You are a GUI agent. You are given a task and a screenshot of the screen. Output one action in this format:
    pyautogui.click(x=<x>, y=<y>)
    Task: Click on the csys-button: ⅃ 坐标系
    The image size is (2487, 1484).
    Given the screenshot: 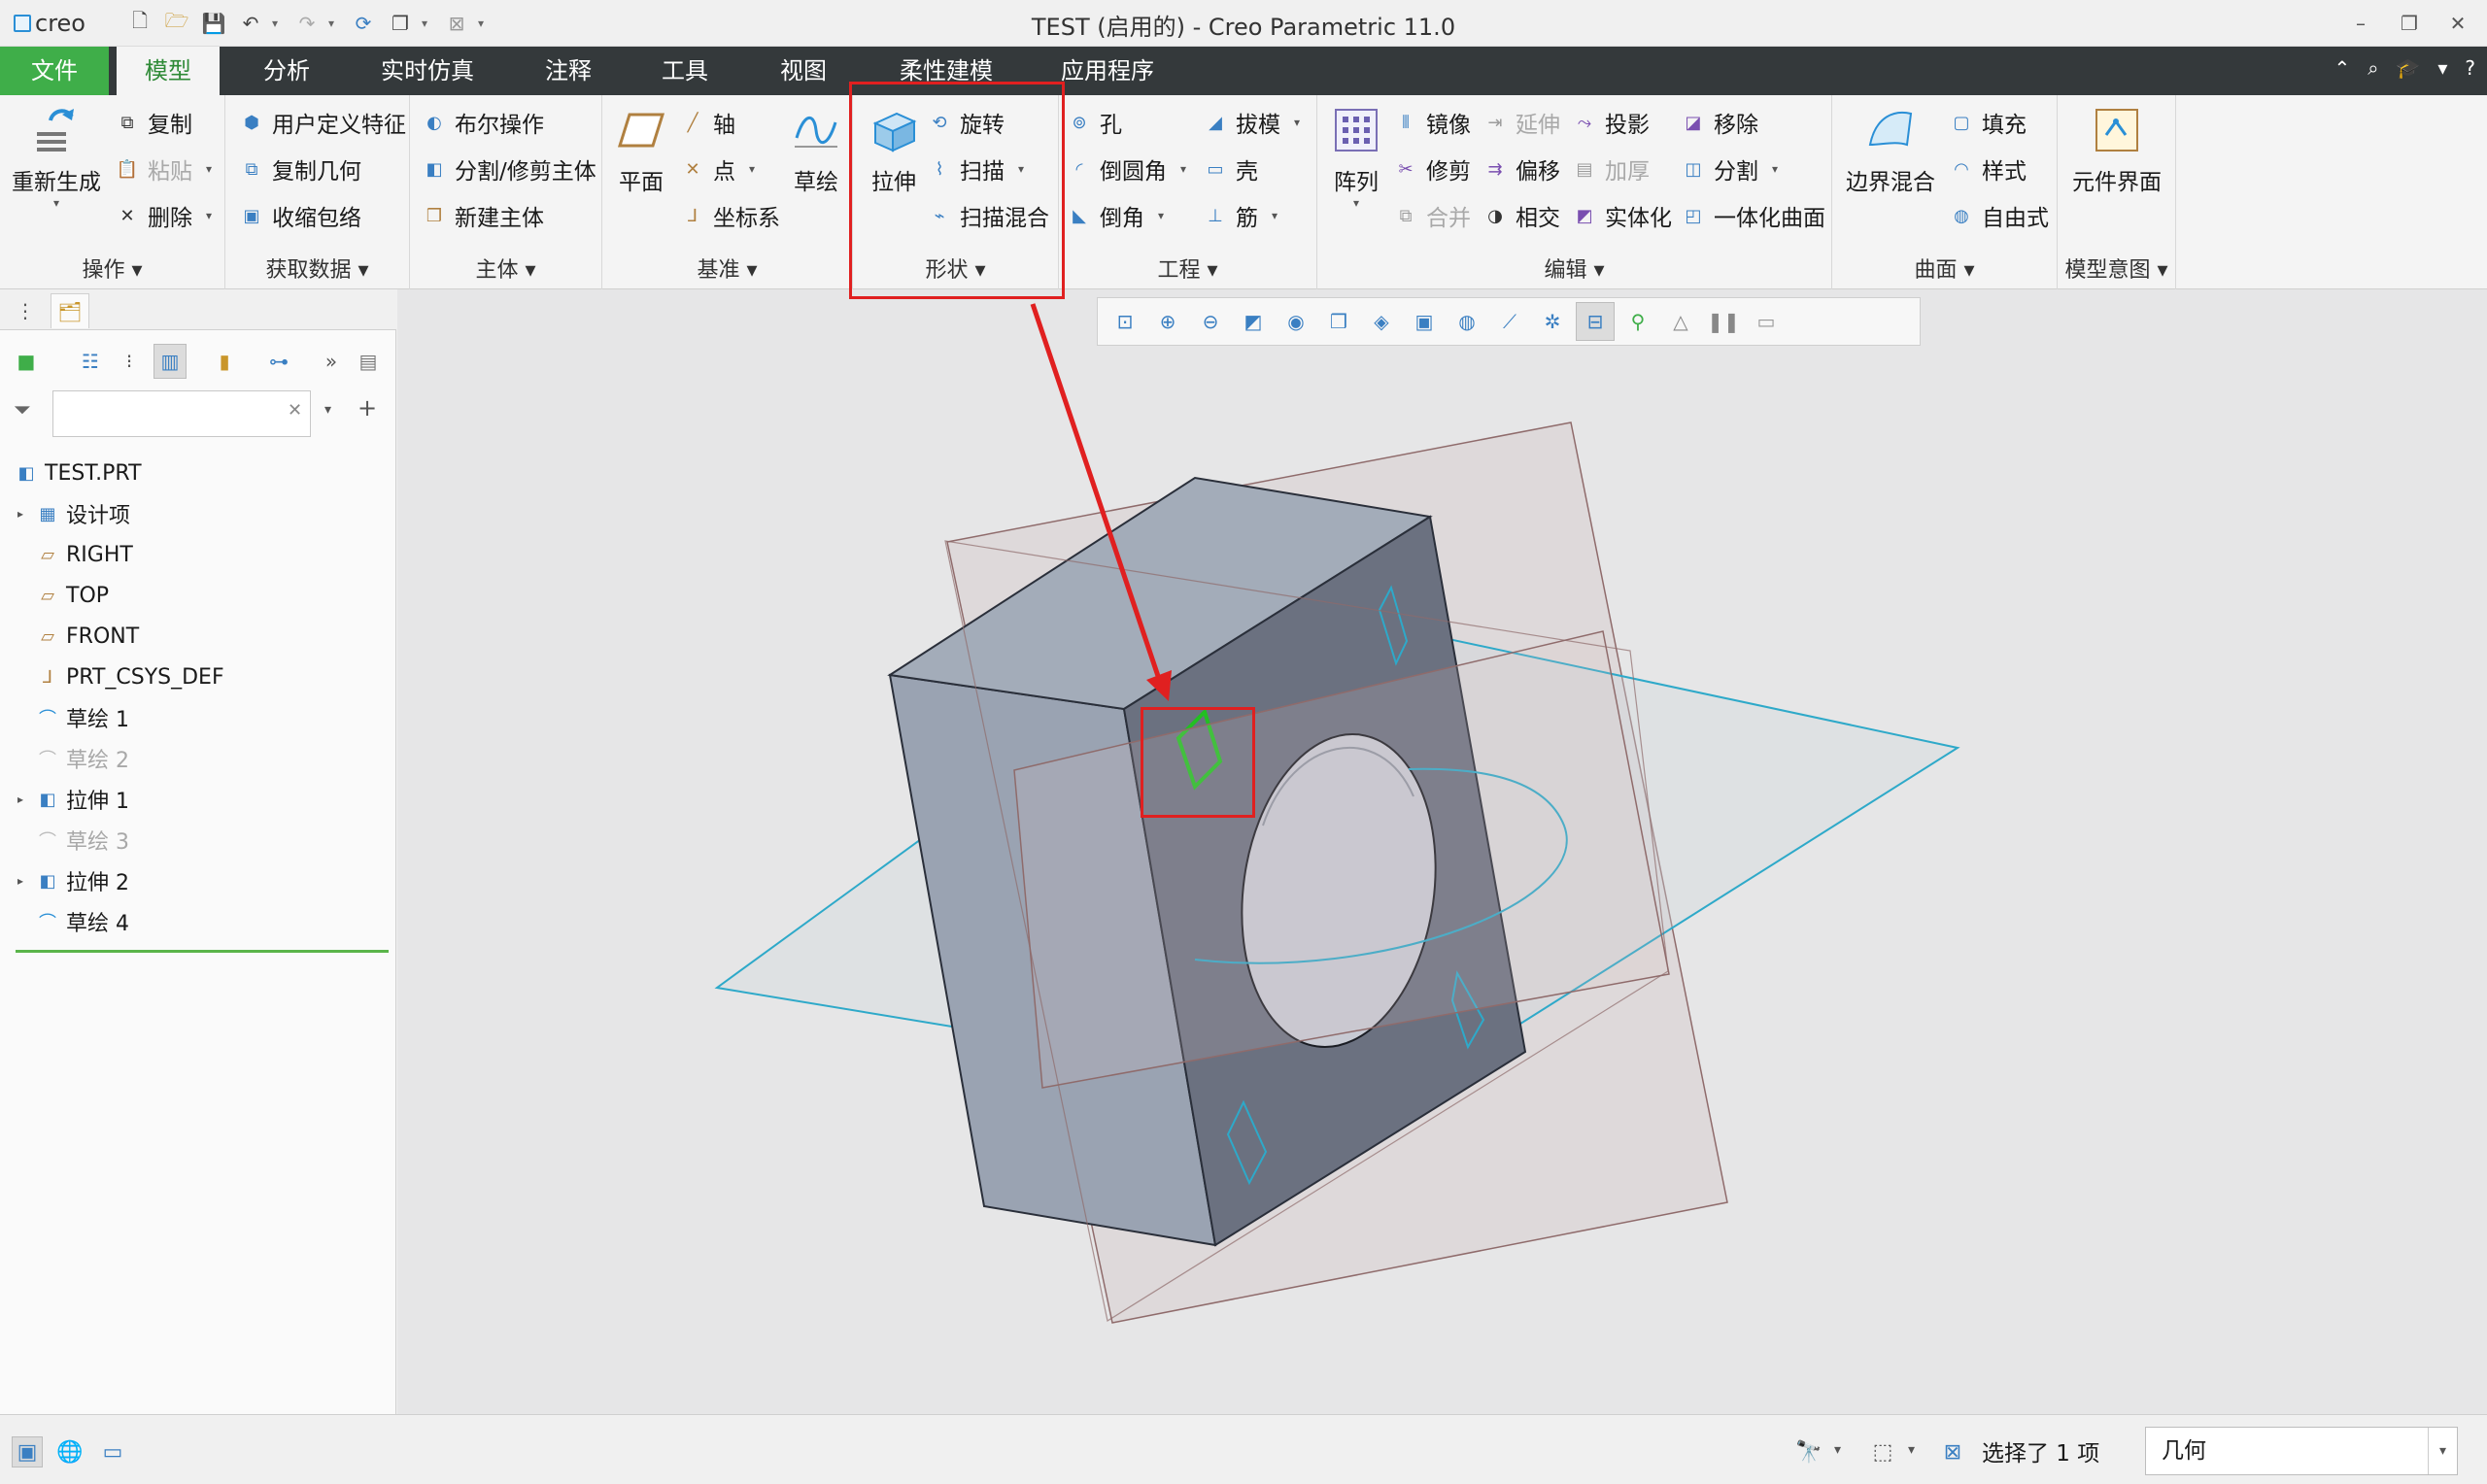 What is the action you would take?
    pyautogui.click(x=730, y=215)
    